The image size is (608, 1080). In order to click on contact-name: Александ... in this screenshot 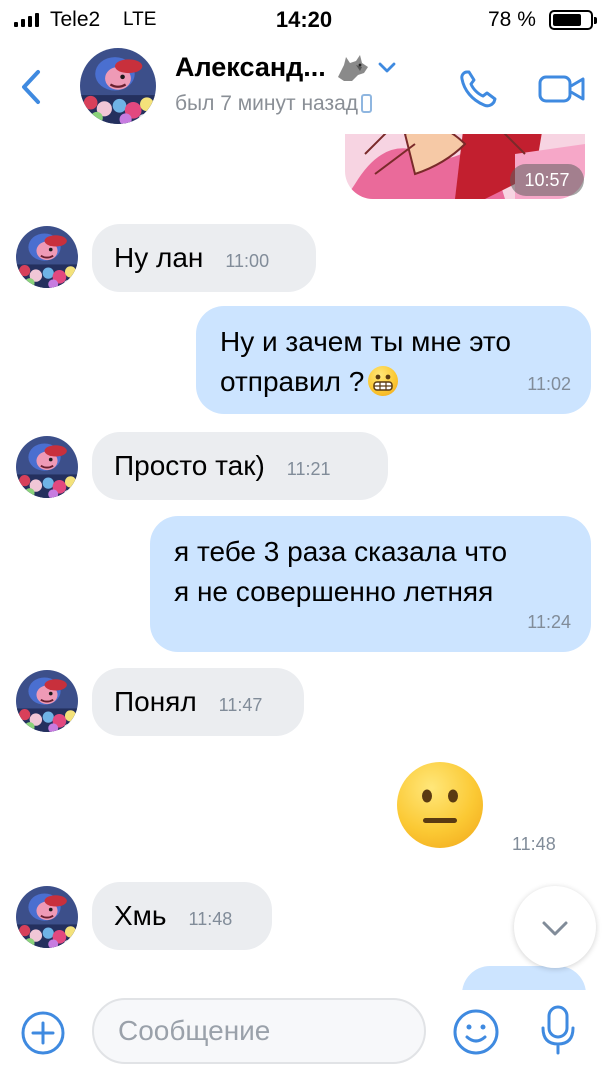, I will do `click(250, 67)`.